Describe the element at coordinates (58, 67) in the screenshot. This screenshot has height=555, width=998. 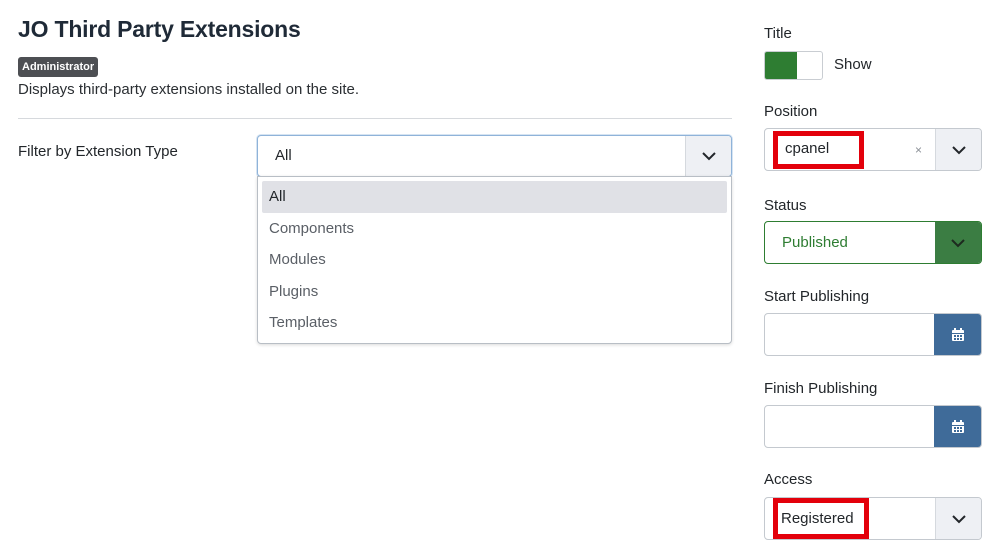
I see `client-badge: Administrator` at that location.